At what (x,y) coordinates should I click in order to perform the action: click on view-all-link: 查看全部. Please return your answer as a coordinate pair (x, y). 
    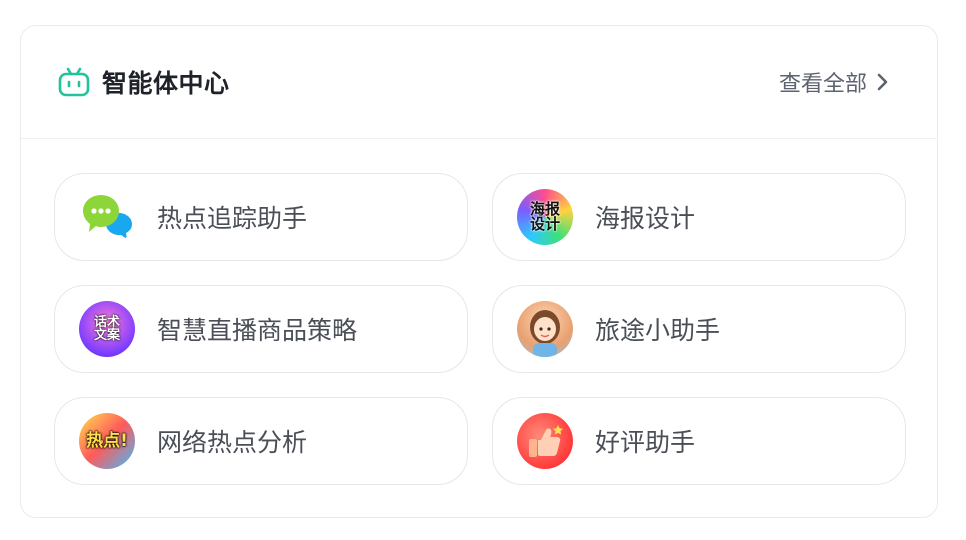
    Looking at the image, I should click on (836, 82).